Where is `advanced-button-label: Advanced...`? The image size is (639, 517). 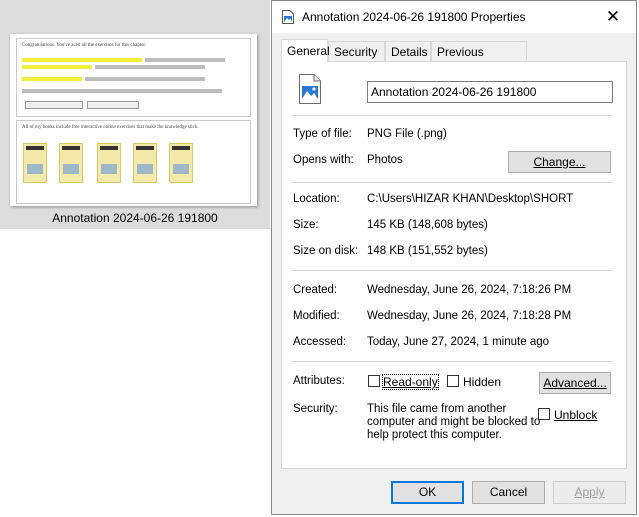 advanced-button-label: Advanced... is located at coordinates (575, 383).